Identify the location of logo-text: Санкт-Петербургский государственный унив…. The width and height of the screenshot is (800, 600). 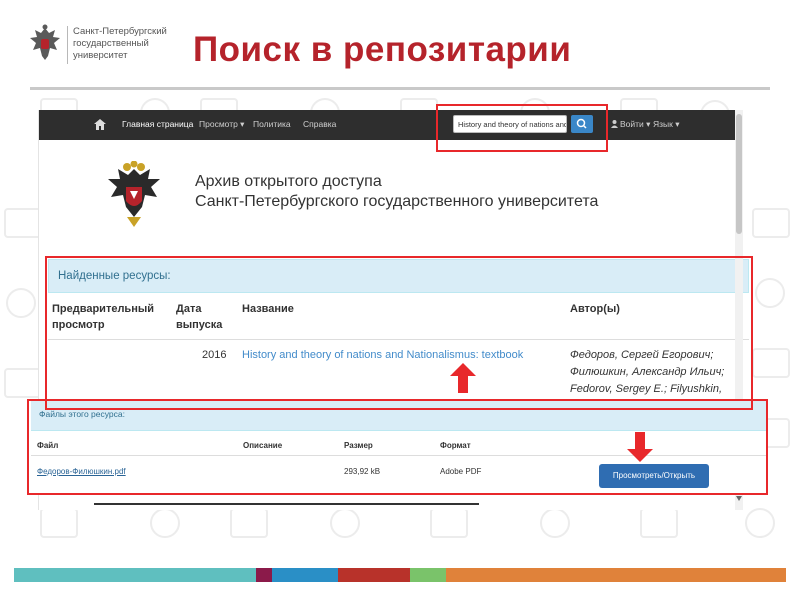
(120, 43).